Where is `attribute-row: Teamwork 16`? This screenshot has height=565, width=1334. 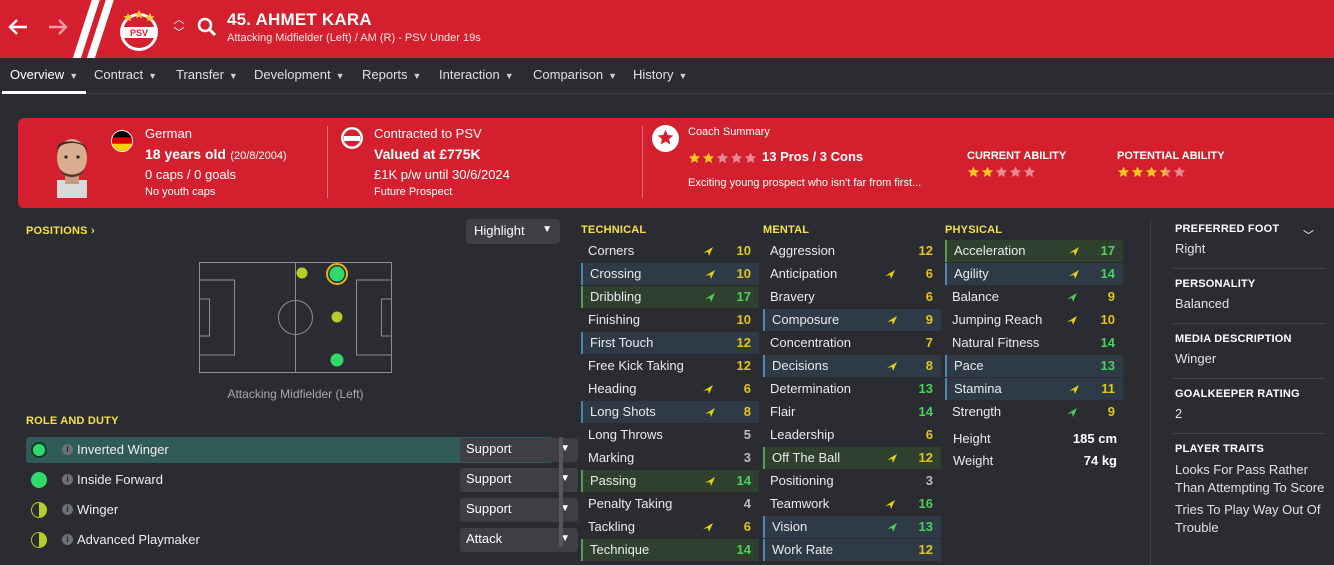
attribute-row: Teamwork 16 is located at coordinates (852, 504).